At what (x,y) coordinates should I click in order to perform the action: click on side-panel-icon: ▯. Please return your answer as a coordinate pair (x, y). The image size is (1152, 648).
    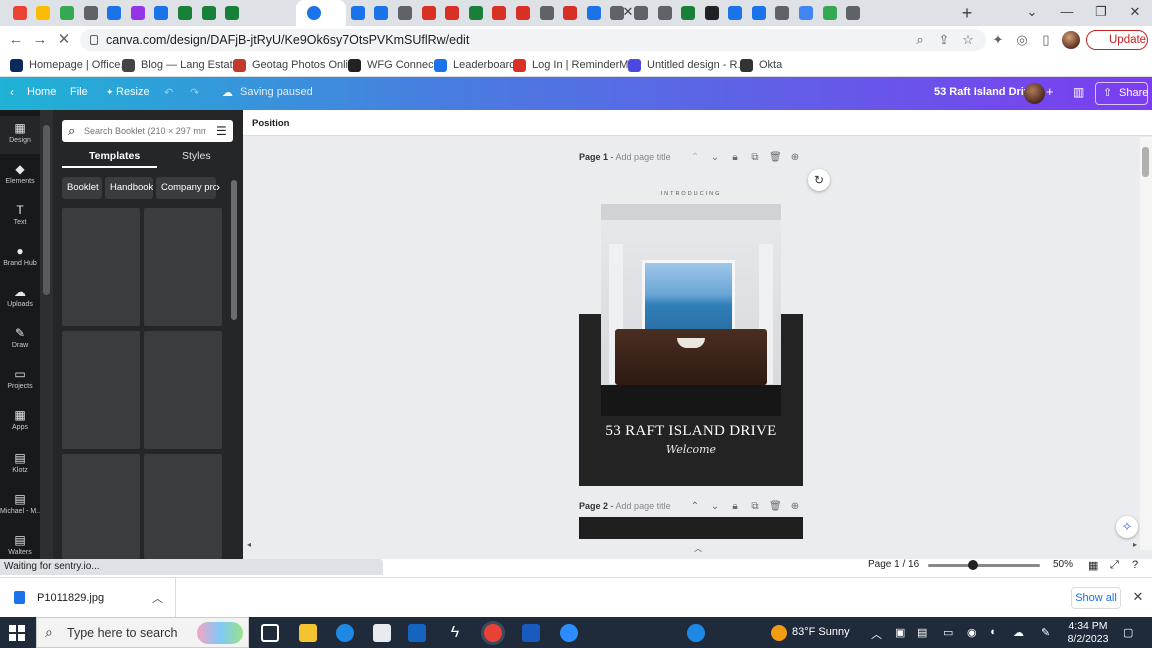
    Looking at the image, I should click on (1046, 40).